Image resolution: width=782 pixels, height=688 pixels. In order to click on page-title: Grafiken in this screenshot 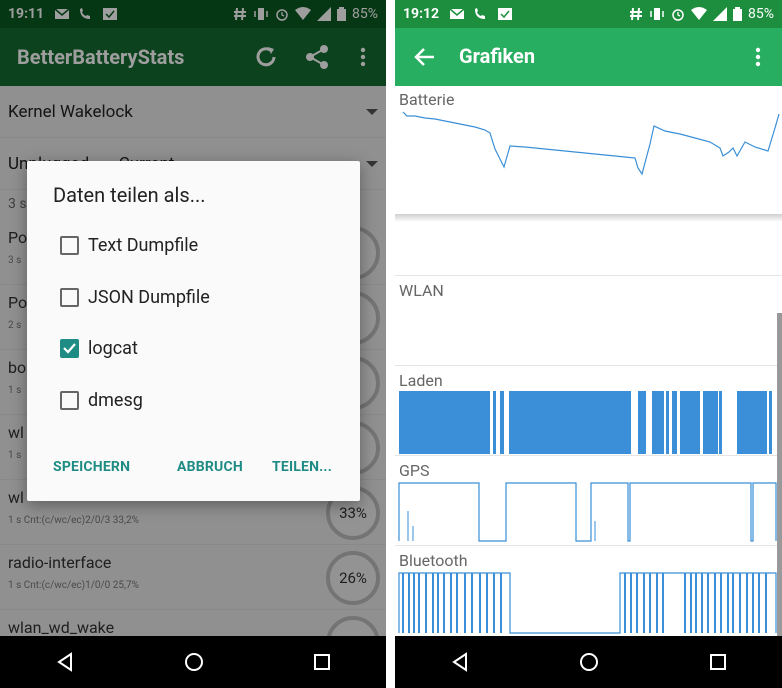, I will do `click(497, 56)`.